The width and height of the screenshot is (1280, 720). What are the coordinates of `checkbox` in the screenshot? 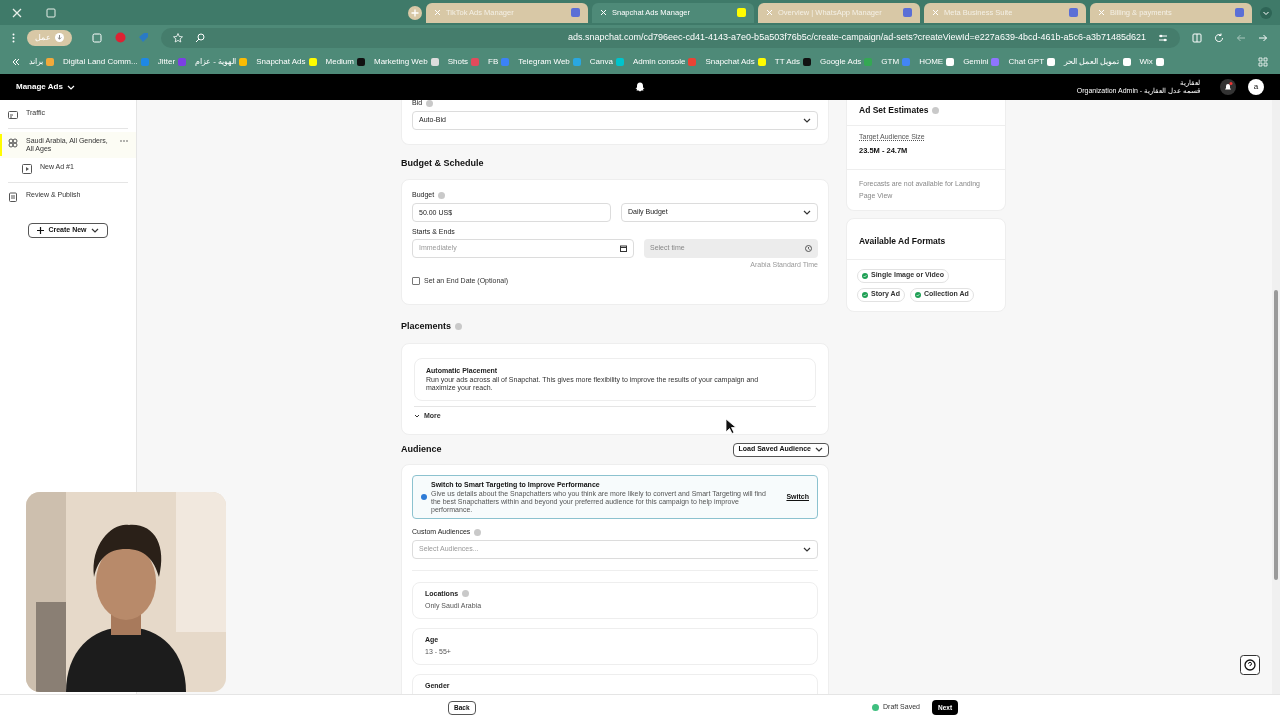 It's located at (416, 280).